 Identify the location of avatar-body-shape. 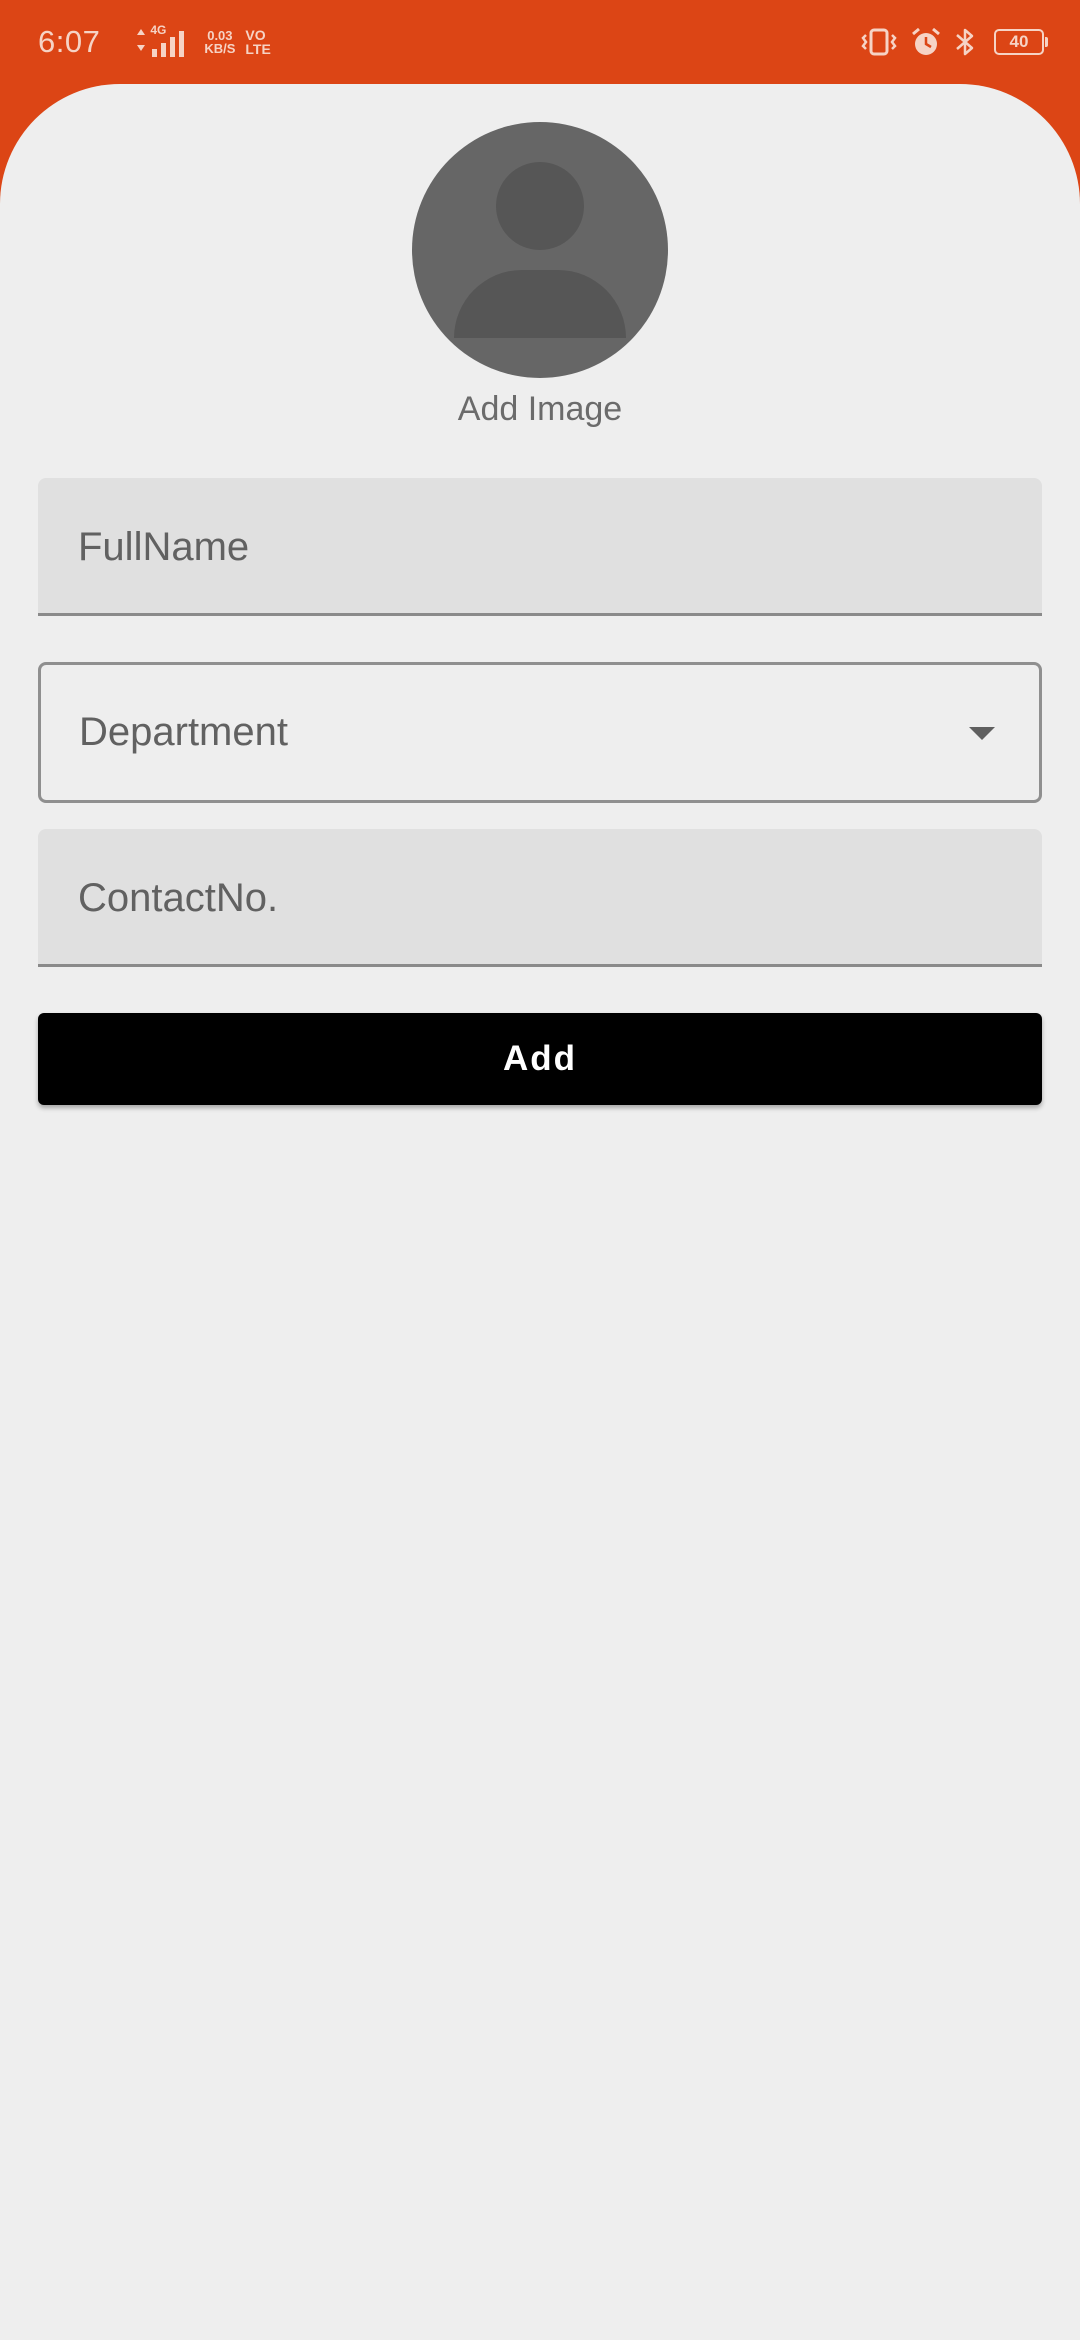
(540, 304).